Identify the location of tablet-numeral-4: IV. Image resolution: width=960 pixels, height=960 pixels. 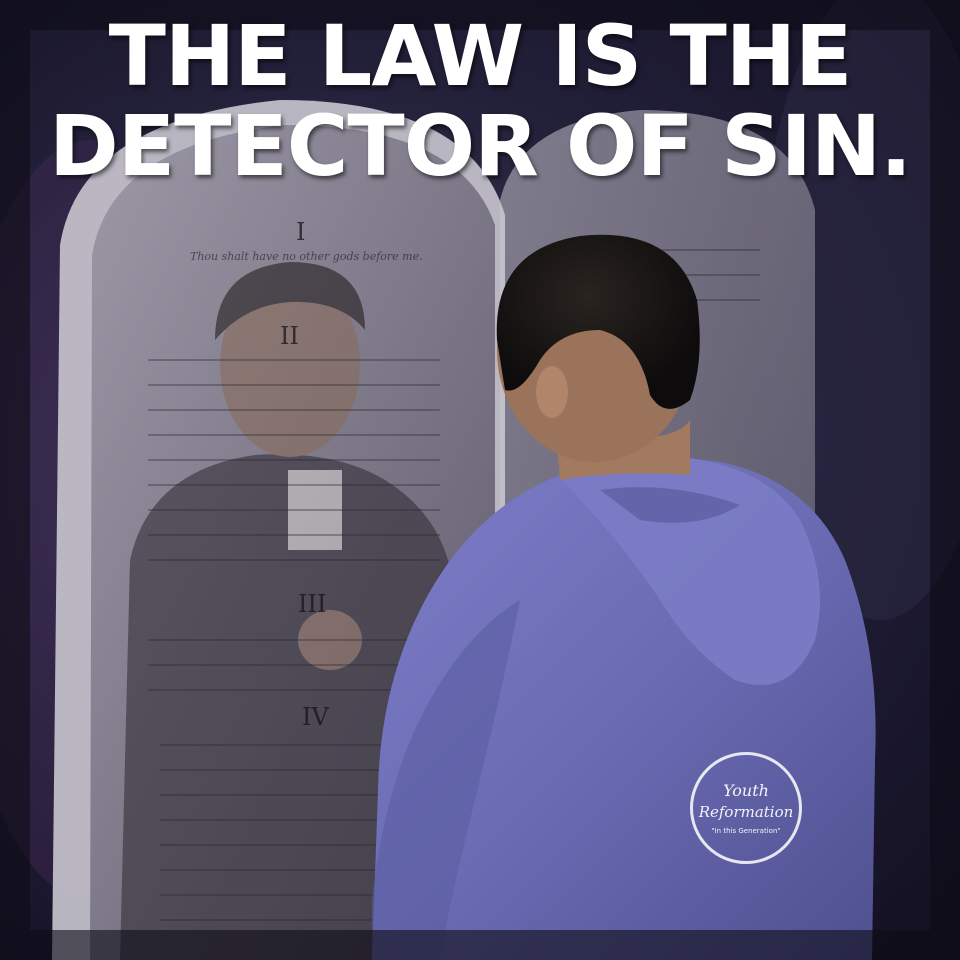
(315, 717).